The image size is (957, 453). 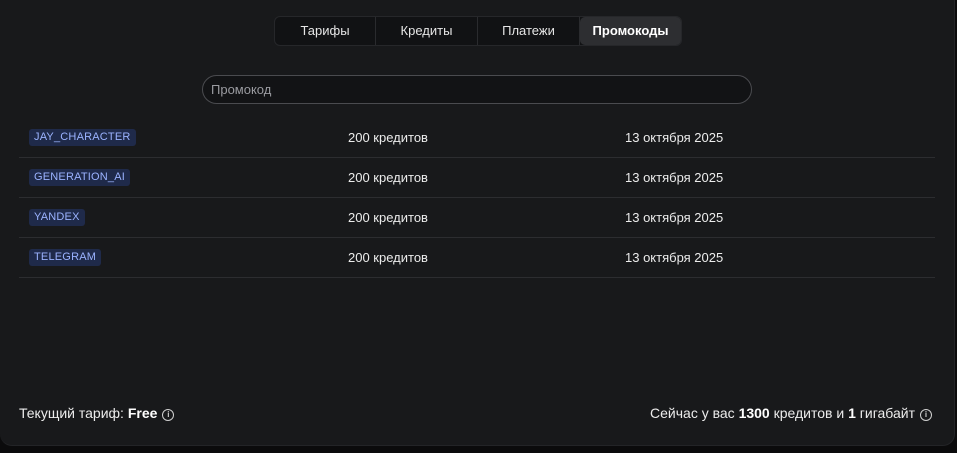 I want to click on tab-tariffs: Тарифы, so click(x=325, y=31).